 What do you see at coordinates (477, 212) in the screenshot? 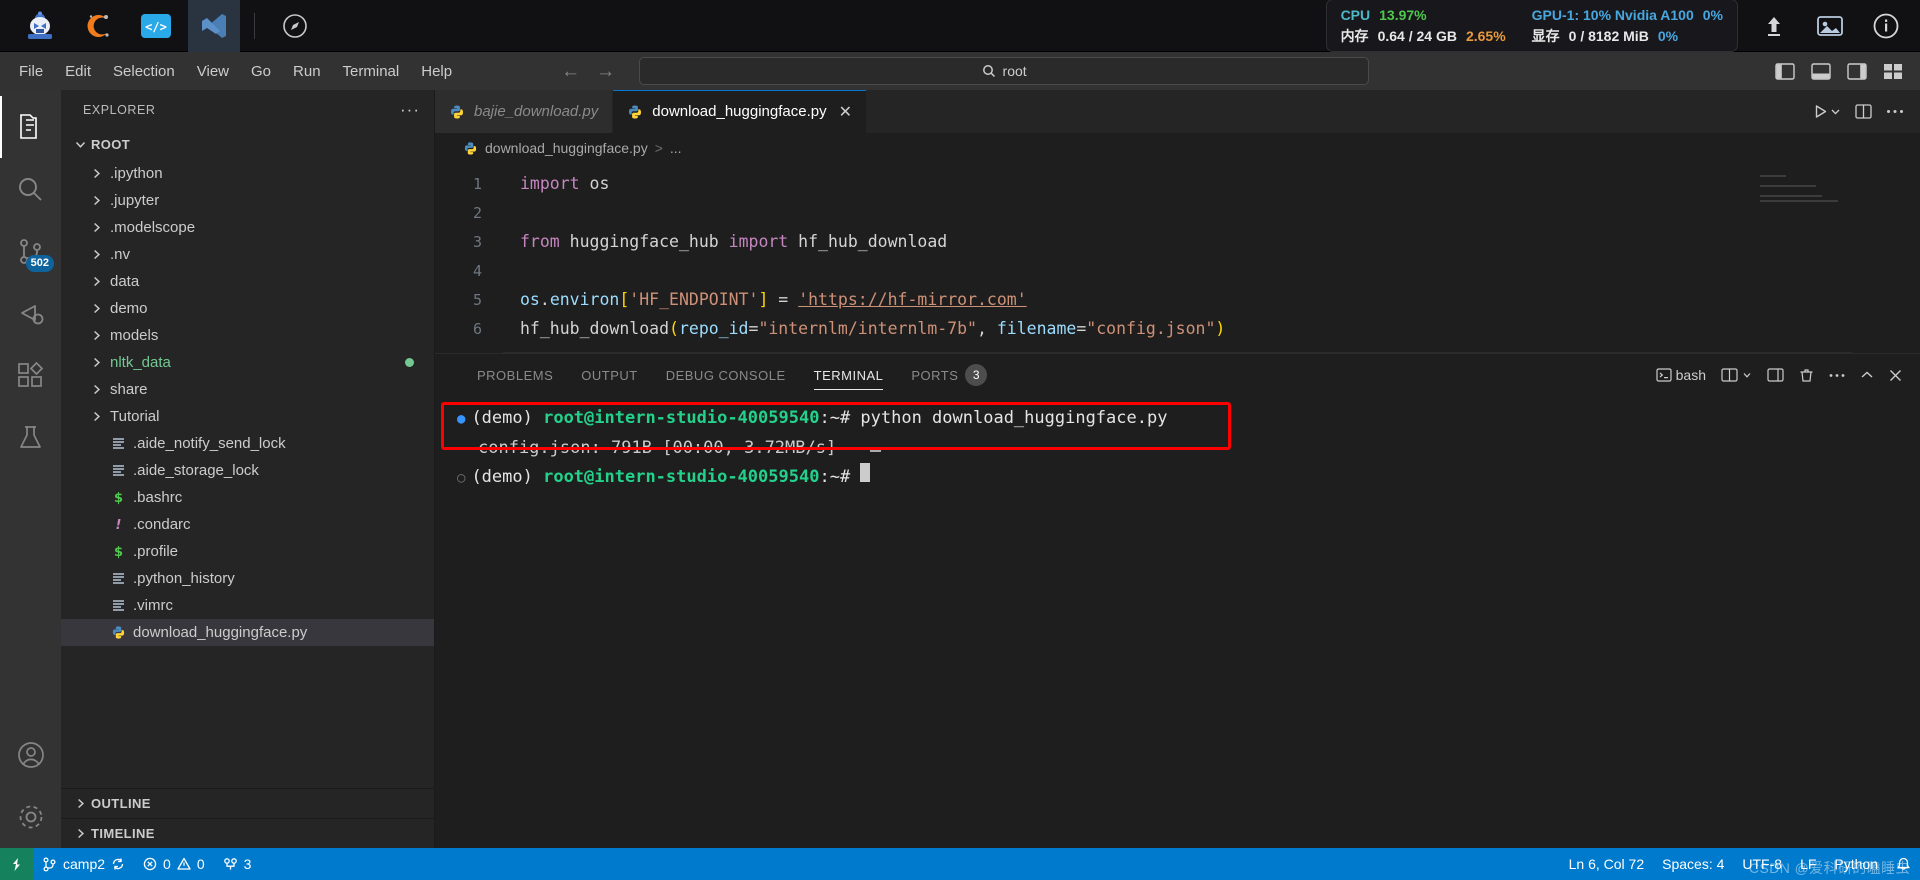
I see `line-number: 2` at bounding box center [477, 212].